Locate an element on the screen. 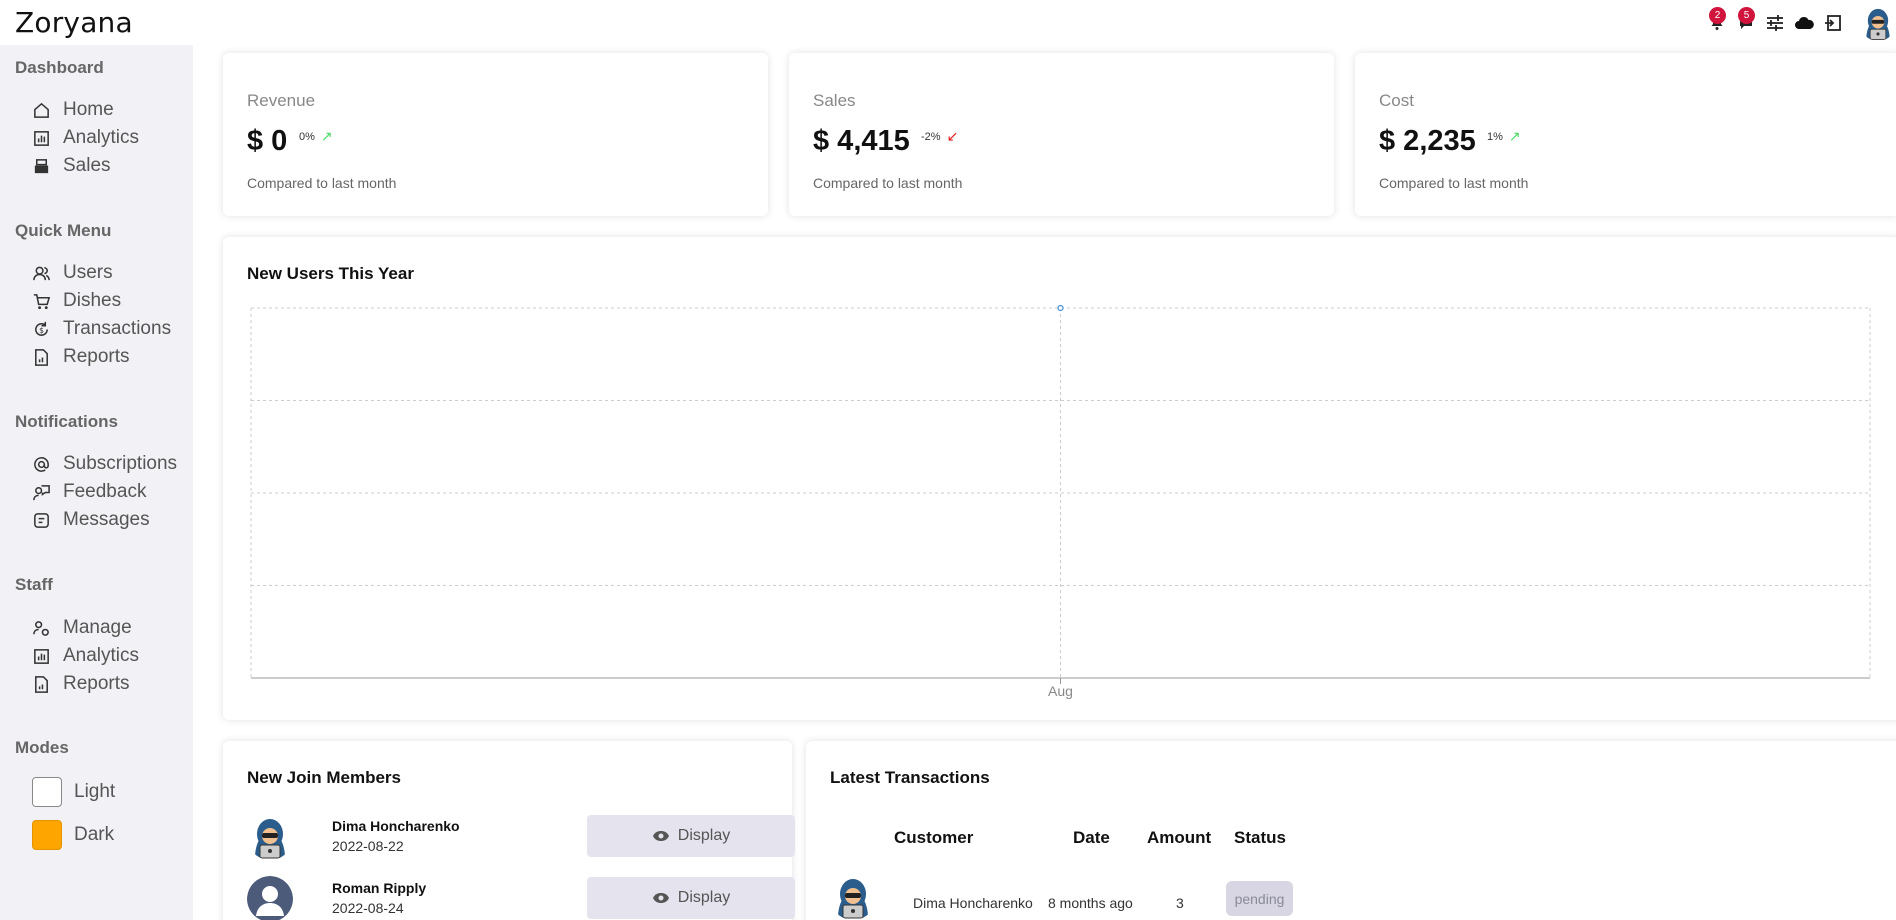  top-icons: 2 5 is located at coordinates (1797, 23).